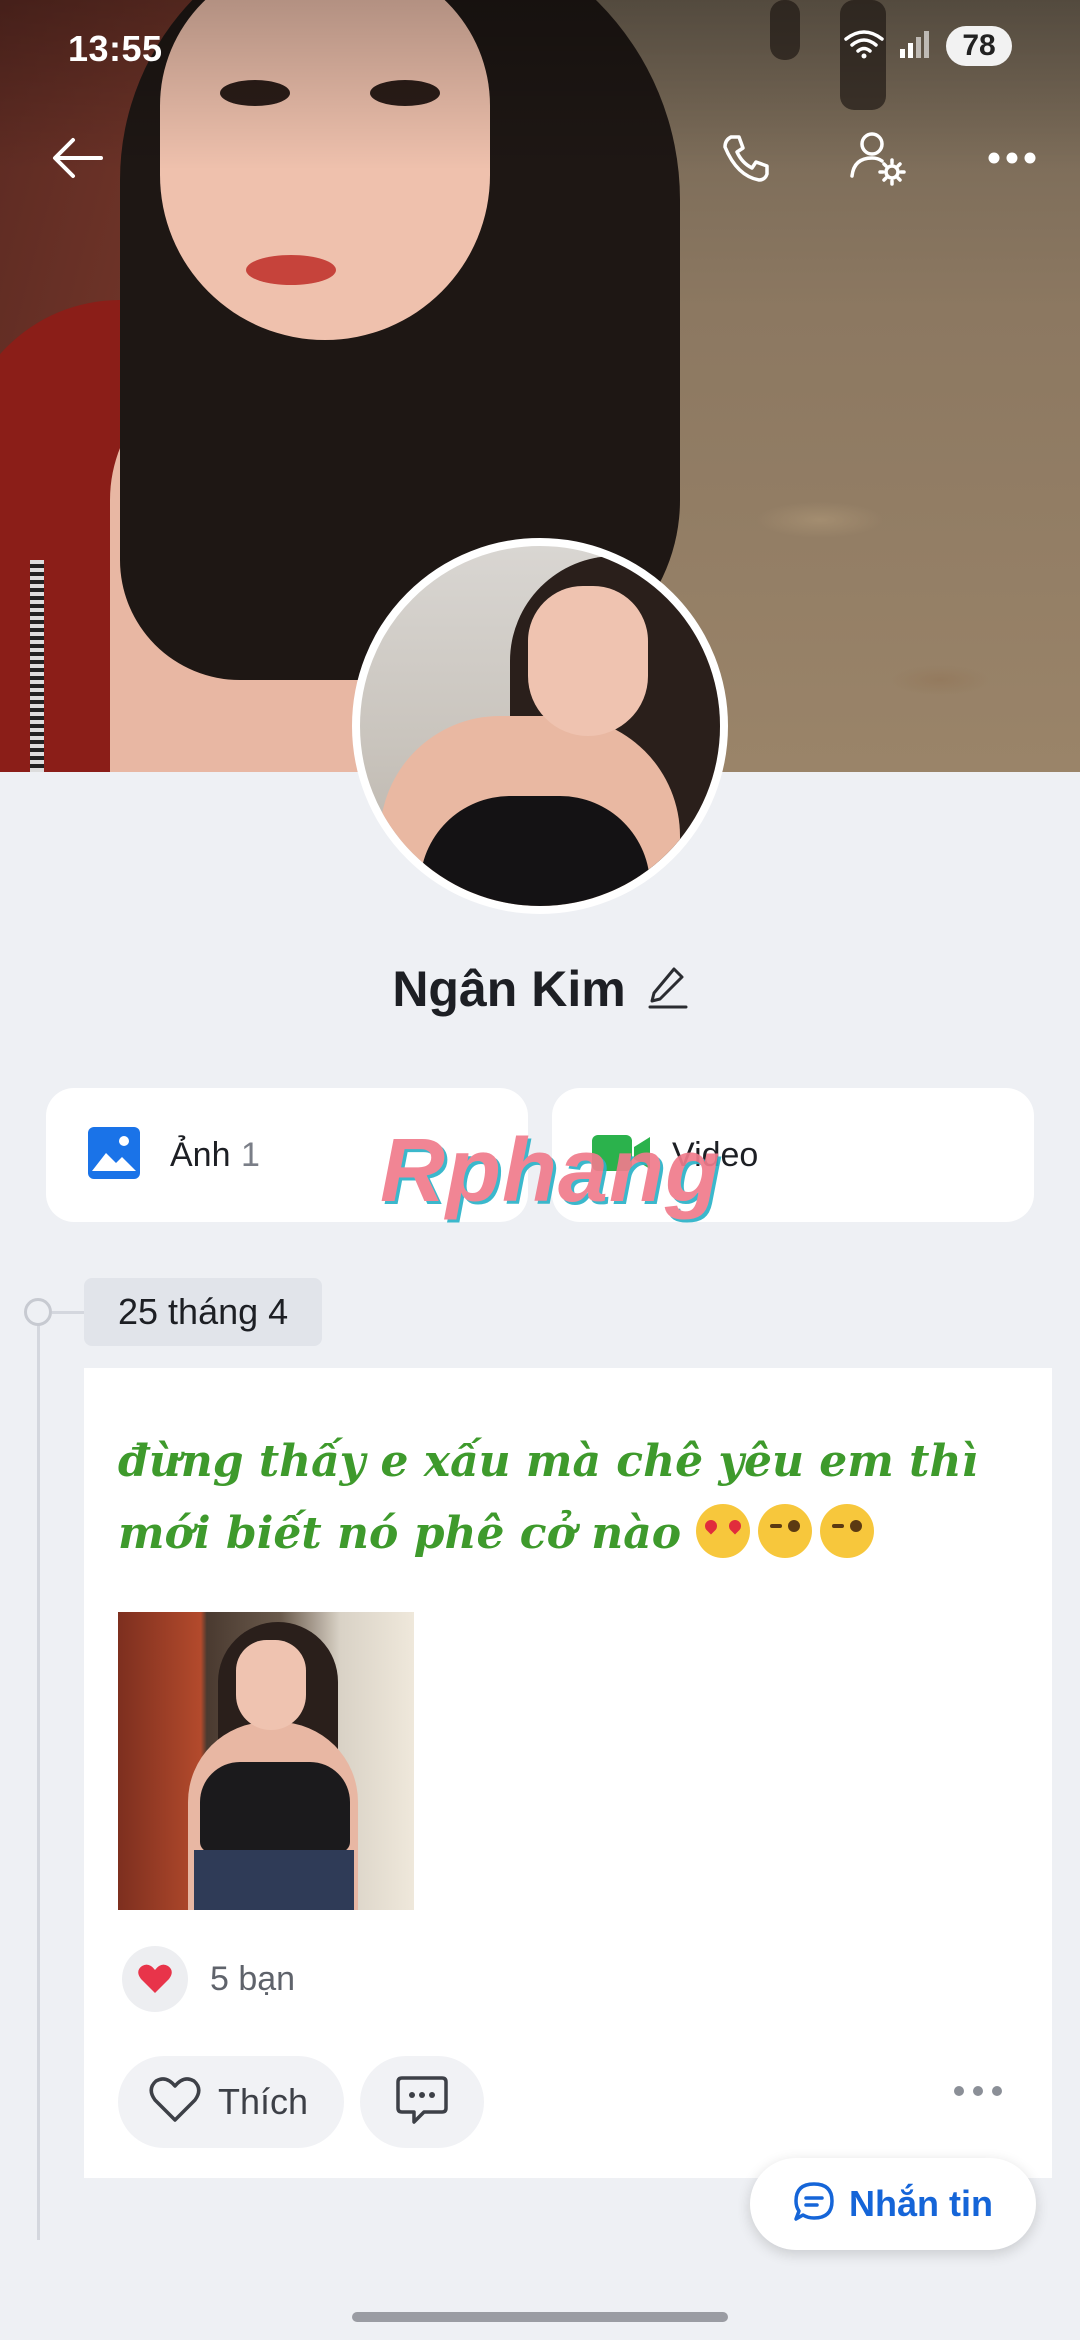 Image resolution: width=1080 pixels, height=2340 pixels. I want to click on watermark-text: Rphang, so click(550, 1171).